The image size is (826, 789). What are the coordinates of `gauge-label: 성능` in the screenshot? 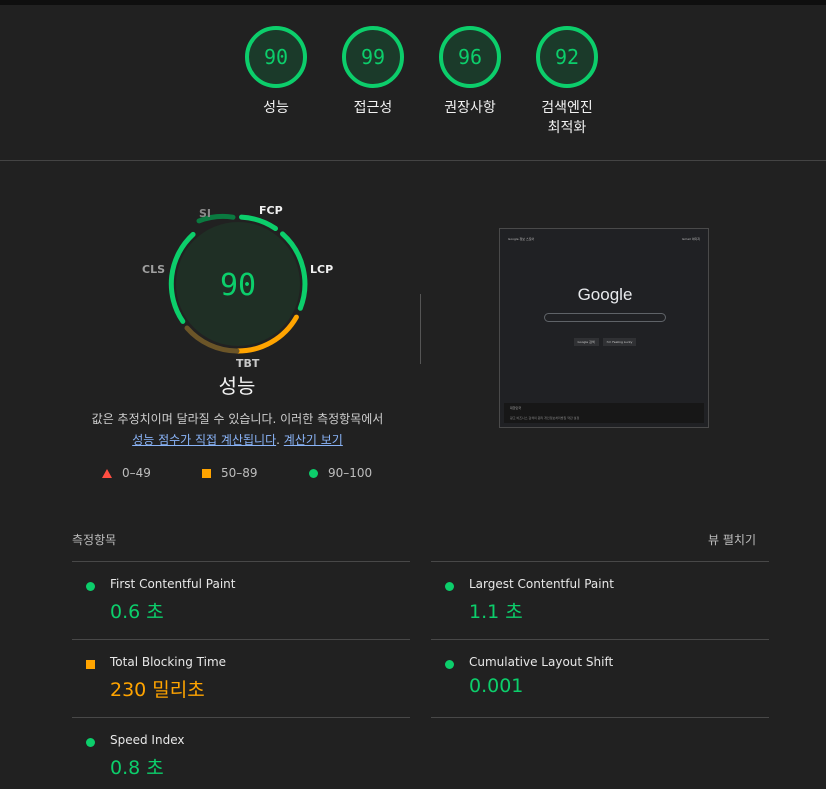 It's located at (276, 108).